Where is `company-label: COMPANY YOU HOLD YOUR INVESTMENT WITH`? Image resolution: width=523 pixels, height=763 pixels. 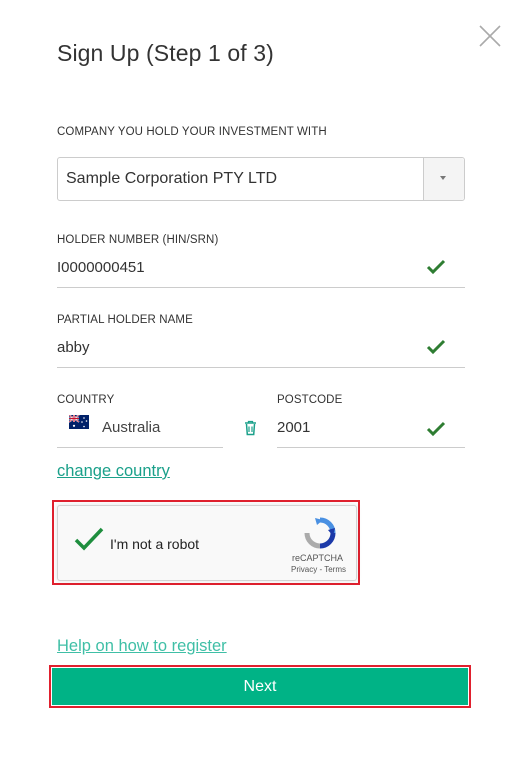 company-label: COMPANY YOU HOLD YOUR INVESTMENT WITH is located at coordinates (192, 132).